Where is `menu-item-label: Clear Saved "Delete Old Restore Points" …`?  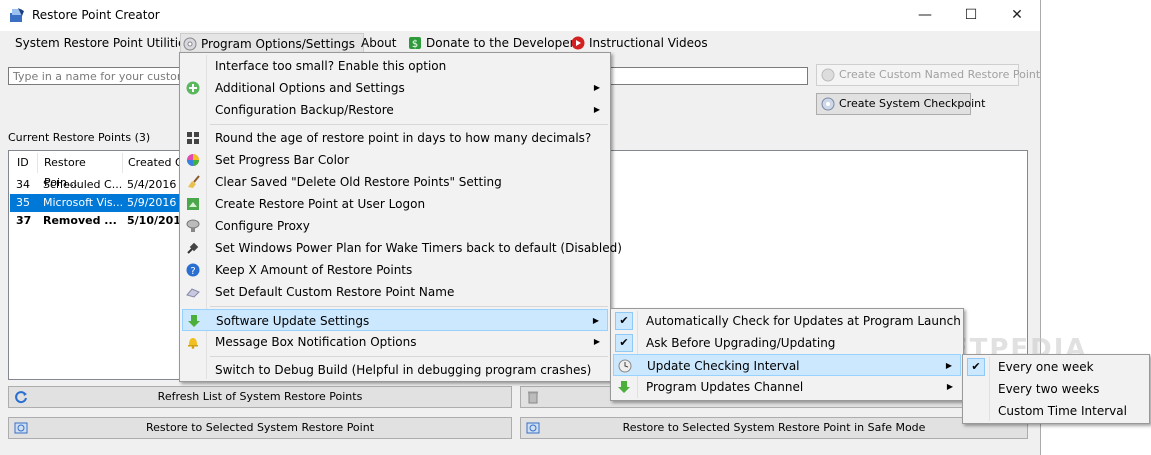 menu-item-label: Clear Saved "Delete Old Restore Points" … is located at coordinates (358, 182).